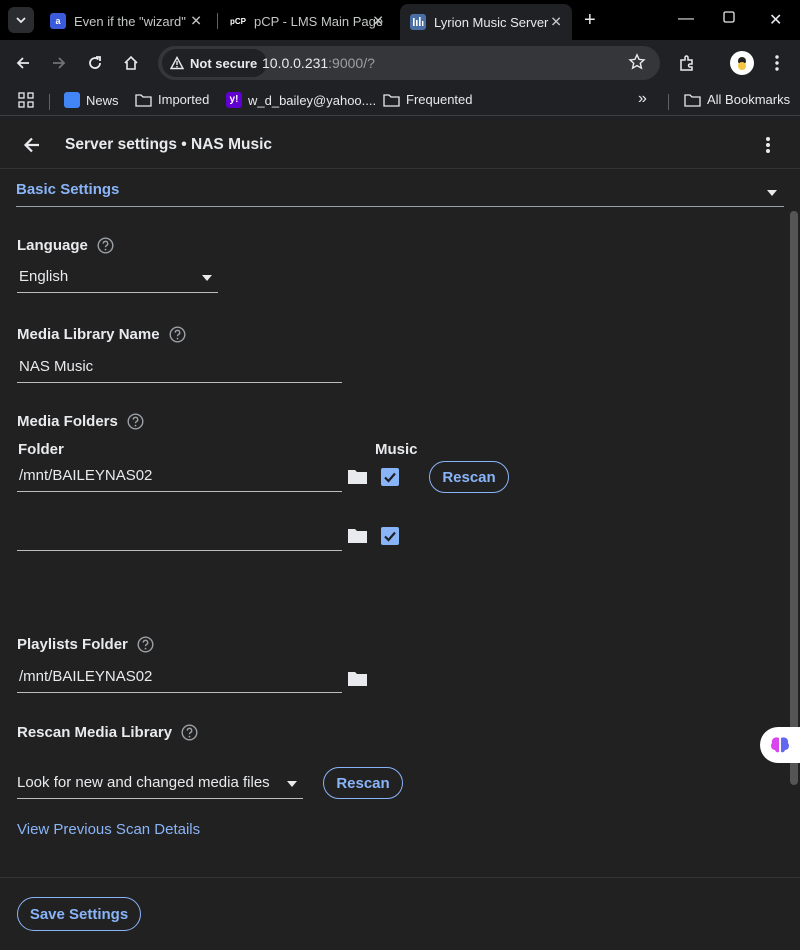 This screenshot has width=800, height=950. I want to click on address-bar: Not secure 10.0.0.231:9000/?, so click(409, 63).